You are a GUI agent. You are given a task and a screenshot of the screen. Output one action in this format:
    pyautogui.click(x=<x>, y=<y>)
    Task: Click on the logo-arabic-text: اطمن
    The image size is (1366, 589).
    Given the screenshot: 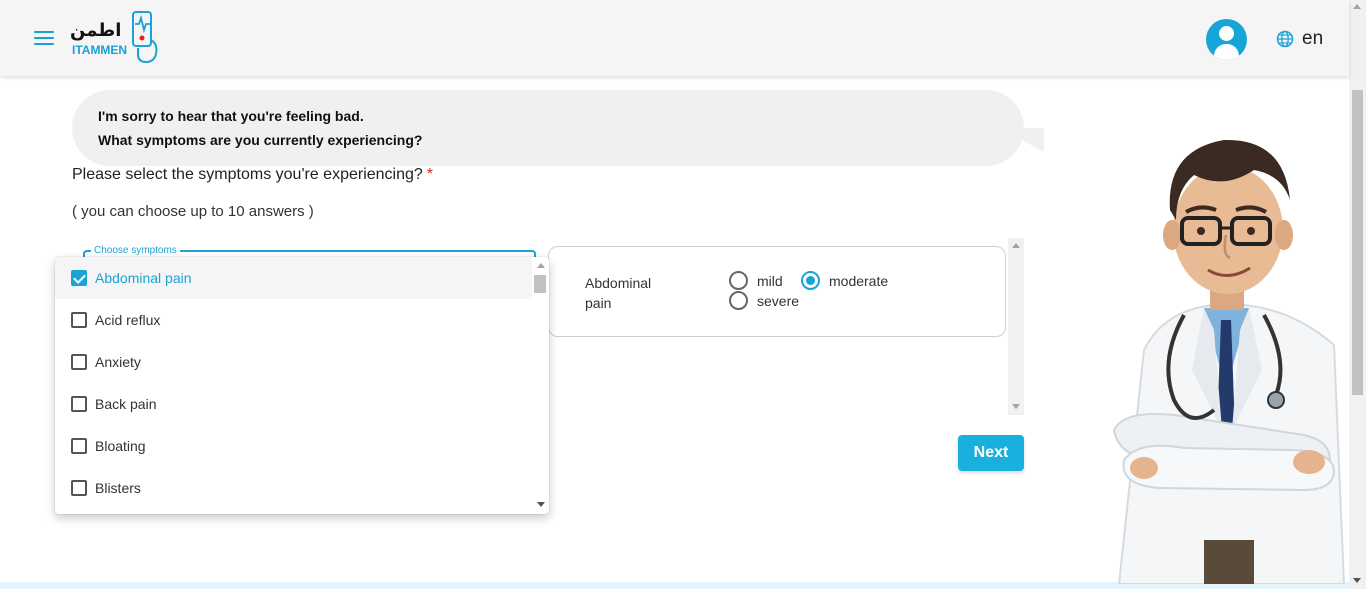 What is the action you would take?
    pyautogui.click(x=96, y=30)
    